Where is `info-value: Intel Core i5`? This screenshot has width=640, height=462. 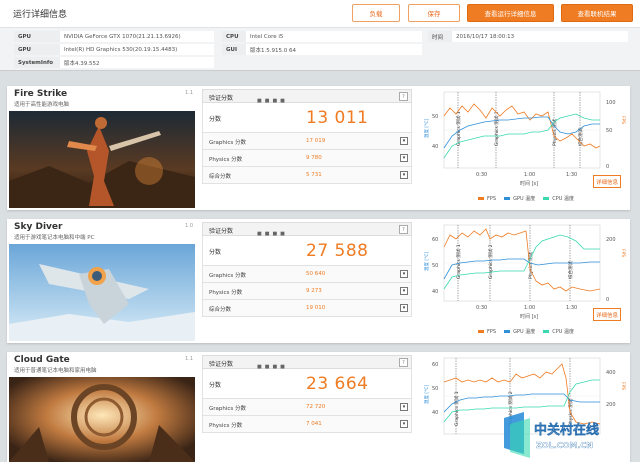
info-value: Intel Core i5 is located at coordinates (267, 36).